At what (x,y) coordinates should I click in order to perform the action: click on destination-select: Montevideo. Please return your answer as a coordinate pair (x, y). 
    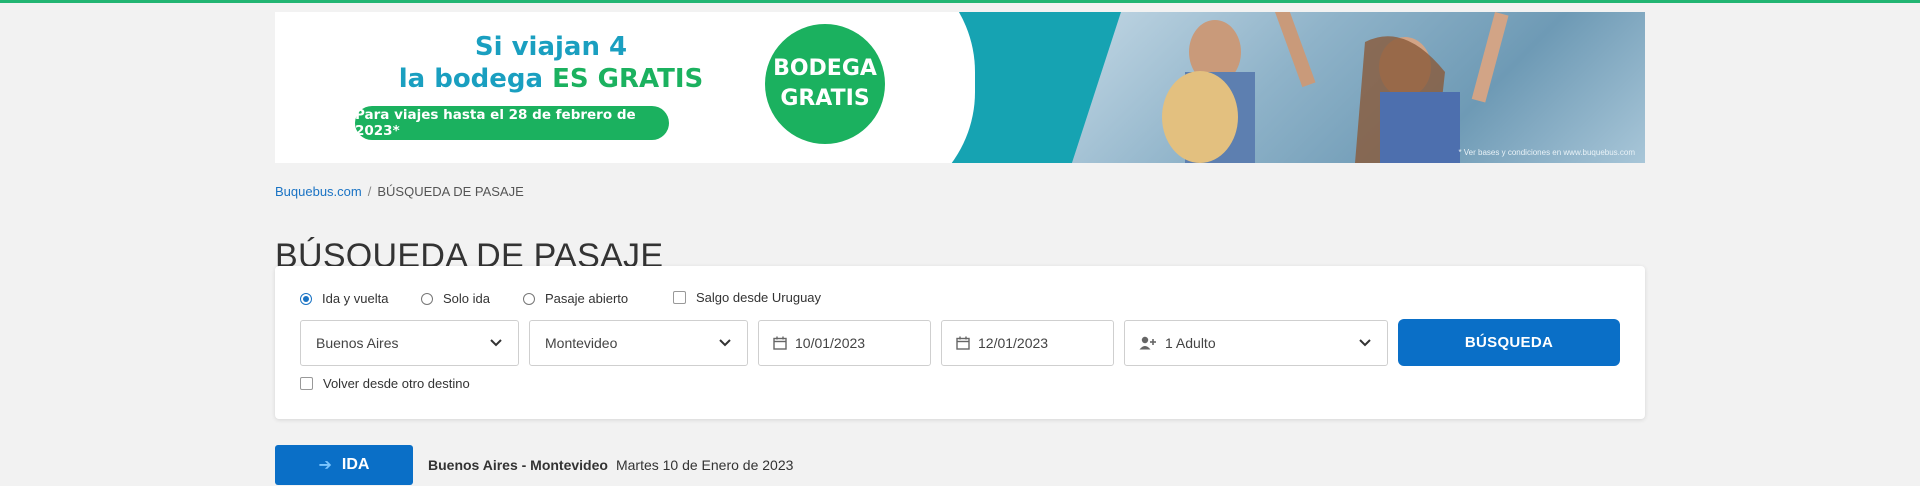
    Looking at the image, I should click on (638, 343).